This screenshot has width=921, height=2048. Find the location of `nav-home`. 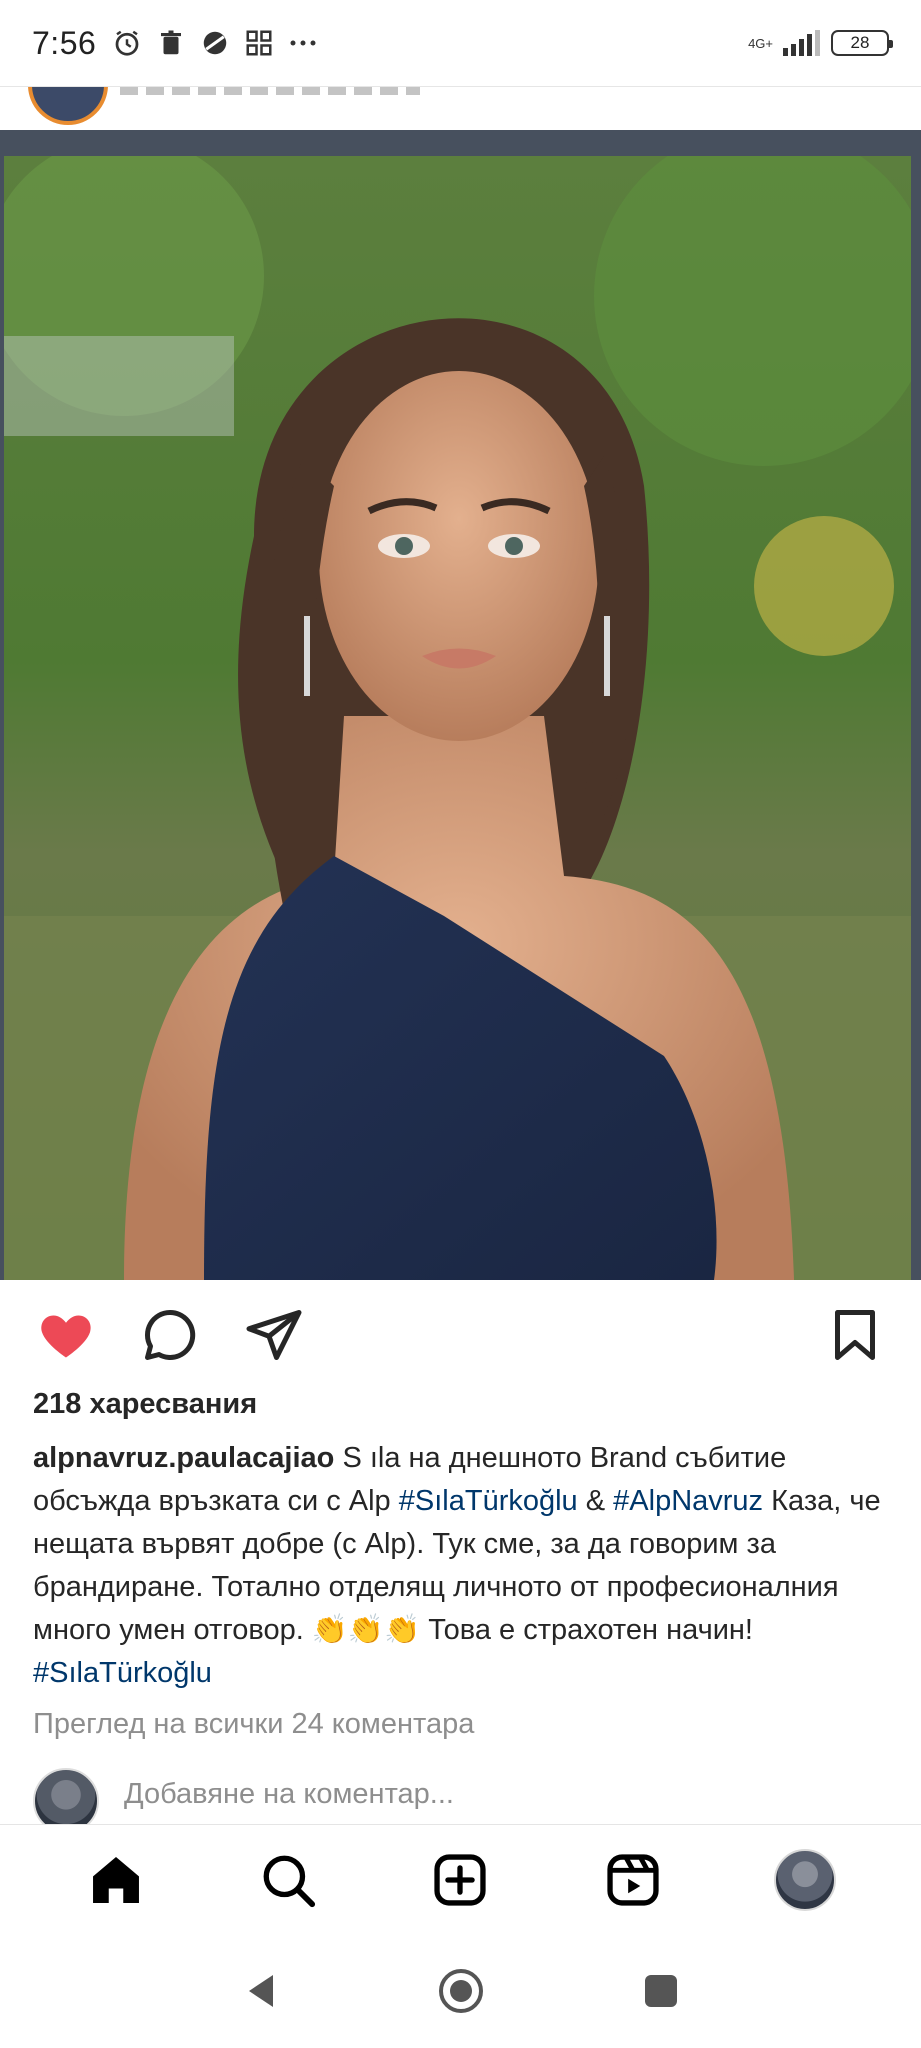

nav-home is located at coordinates (116, 1880).